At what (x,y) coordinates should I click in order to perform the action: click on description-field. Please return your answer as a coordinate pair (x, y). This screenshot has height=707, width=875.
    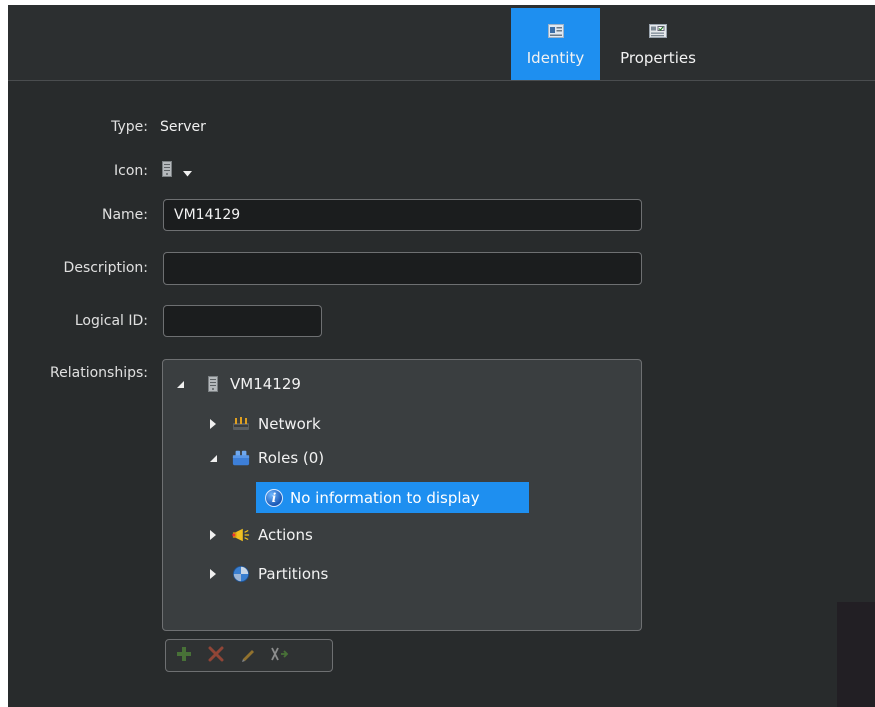
    Looking at the image, I should click on (402, 268).